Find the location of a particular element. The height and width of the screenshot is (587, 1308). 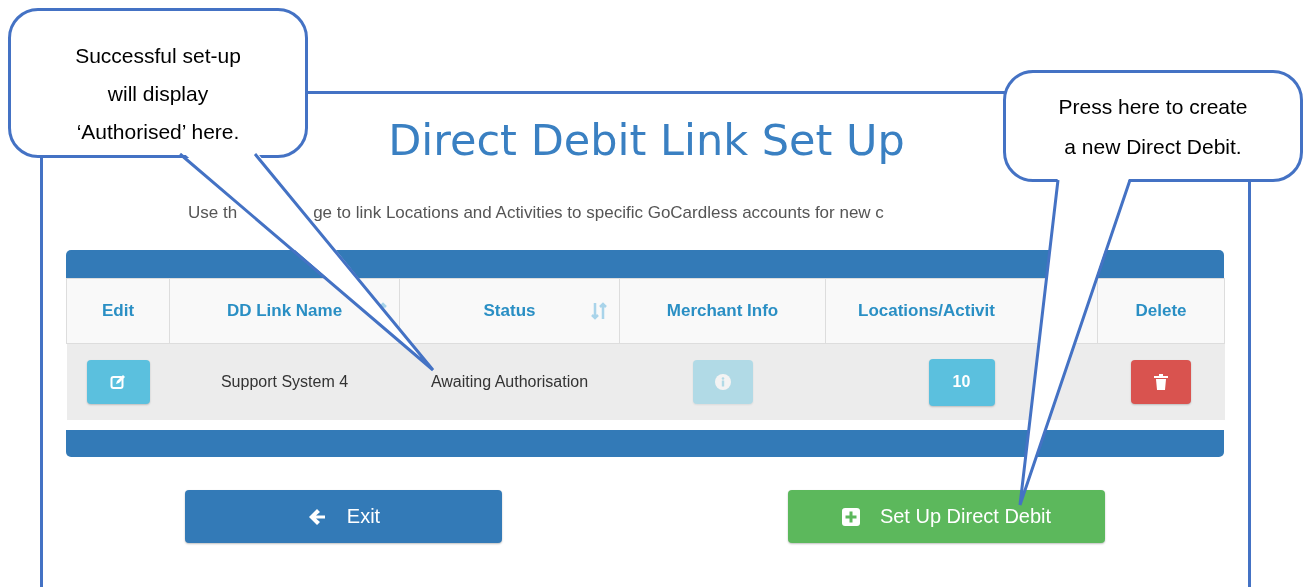

page-description: Use th is located at coordinates (213, 213).